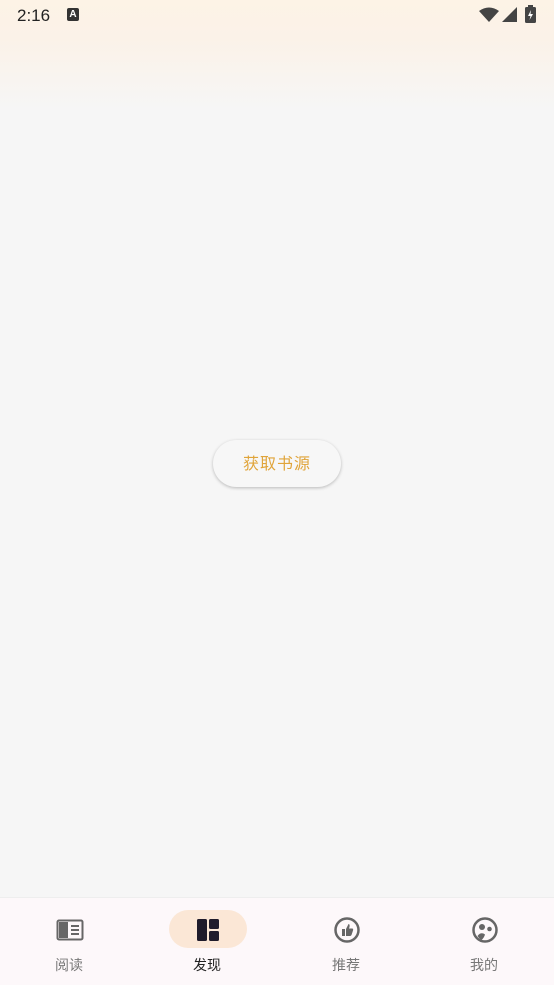  I want to click on profile-icon, so click(485, 930).